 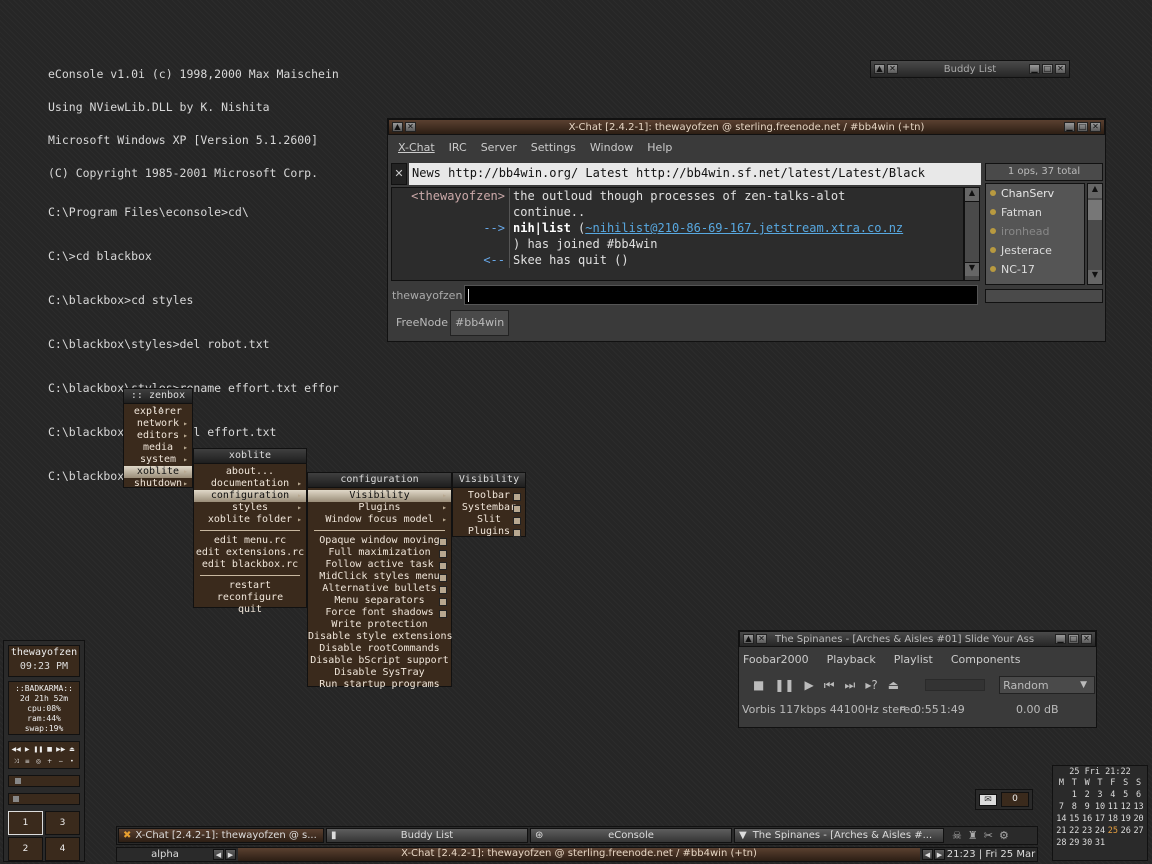 What do you see at coordinates (1061, 807) in the screenshot?
I see `calendar-day: 7` at bounding box center [1061, 807].